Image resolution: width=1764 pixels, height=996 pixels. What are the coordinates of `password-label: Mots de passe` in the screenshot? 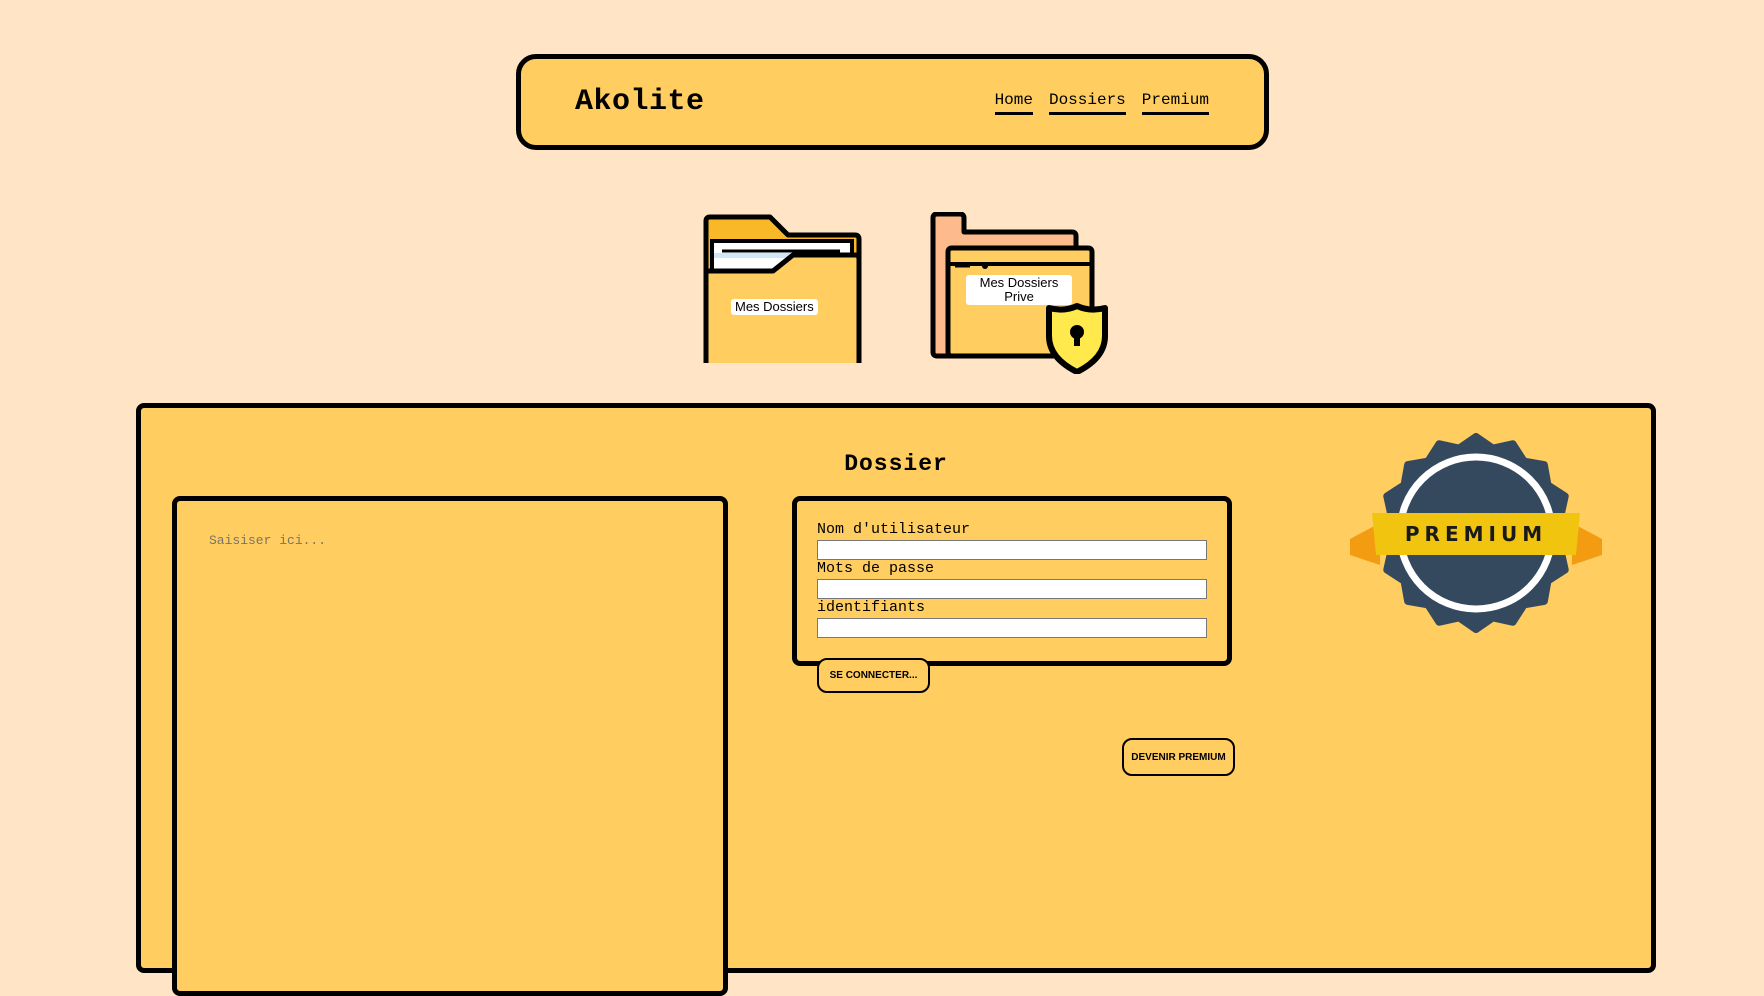 It's located at (876, 568).